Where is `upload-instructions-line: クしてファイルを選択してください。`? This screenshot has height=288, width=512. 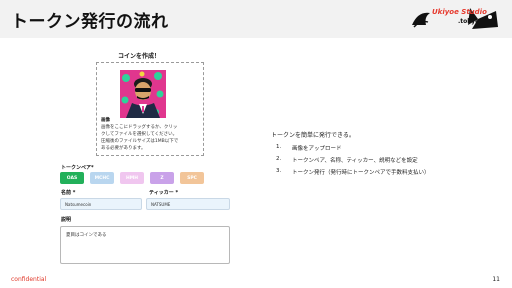
upload-instructions-line: クしてファイルを選択してください。 is located at coordinates (139, 134).